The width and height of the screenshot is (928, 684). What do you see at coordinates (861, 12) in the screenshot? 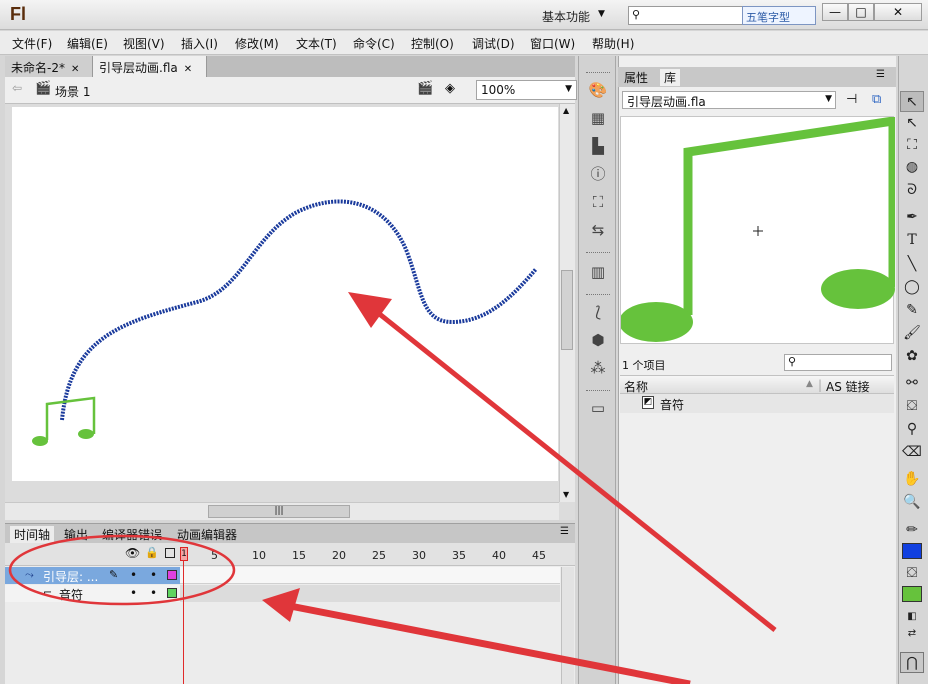
I see `maximize-button: □` at bounding box center [861, 12].